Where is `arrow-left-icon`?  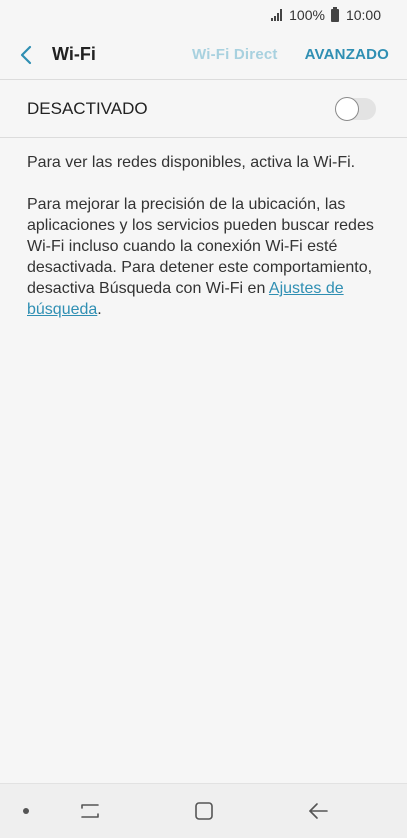
arrow-left-icon is located at coordinates (318, 811).